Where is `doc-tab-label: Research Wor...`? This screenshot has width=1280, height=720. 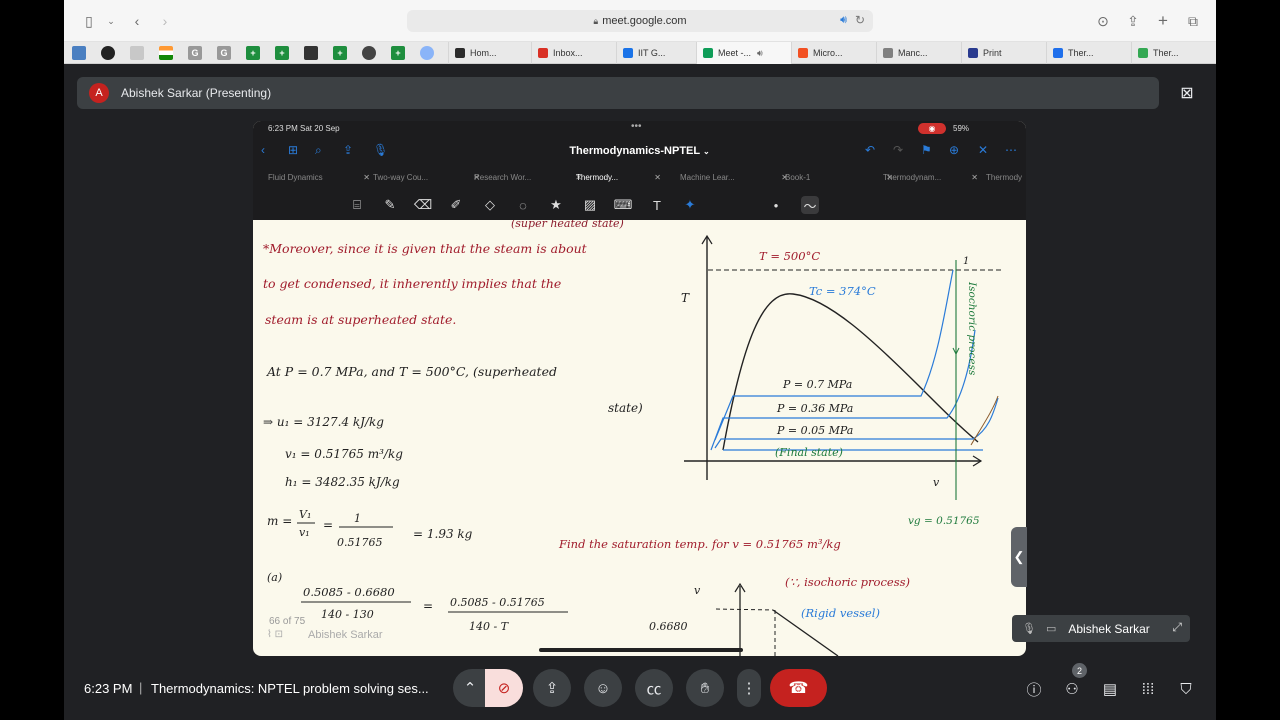 doc-tab-label: Research Wor... is located at coordinates (503, 177).